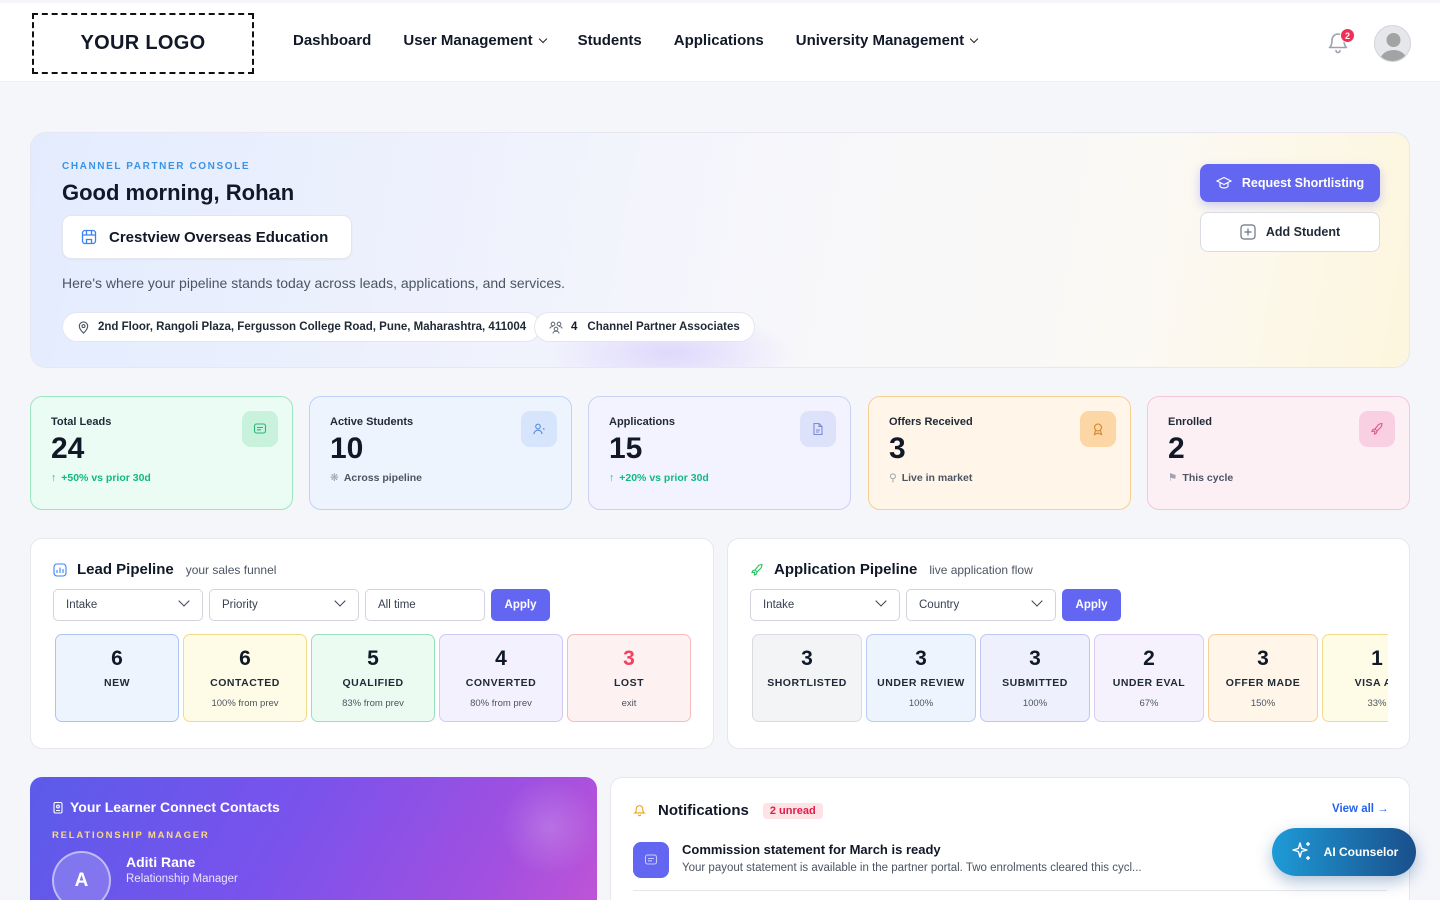  Describe the element at coordinates (131, 835) in the screenshot. I see `relationship-manager-section: RELATIONSHIP MANAGER` at that location.